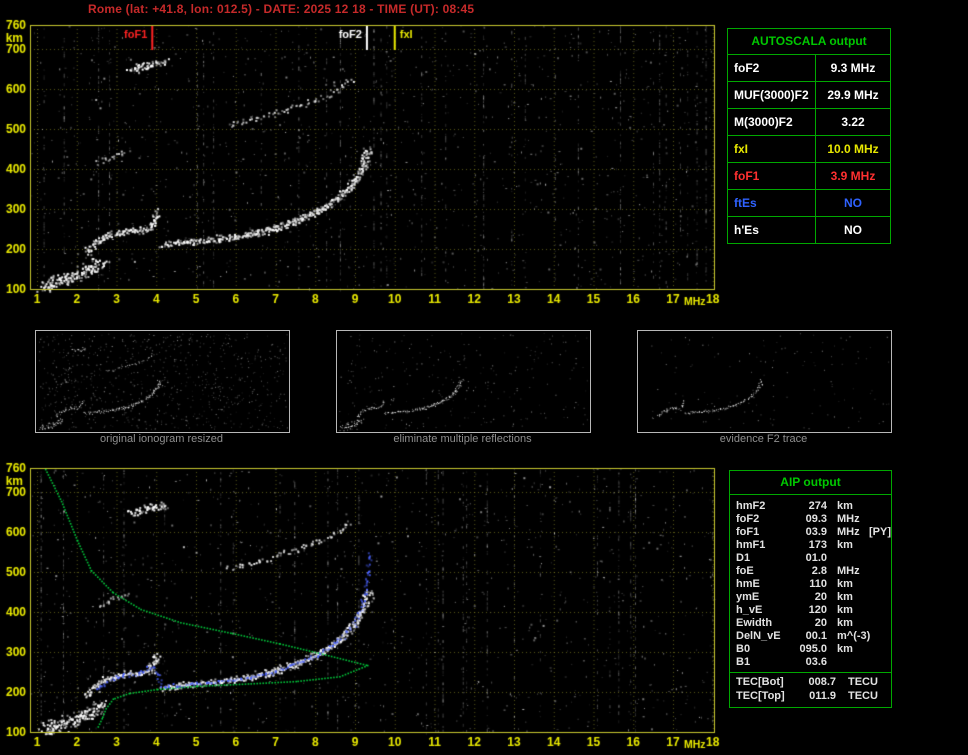  I want to click on autoscala-table-title: AUTOSCALA output, so click(809, 42).